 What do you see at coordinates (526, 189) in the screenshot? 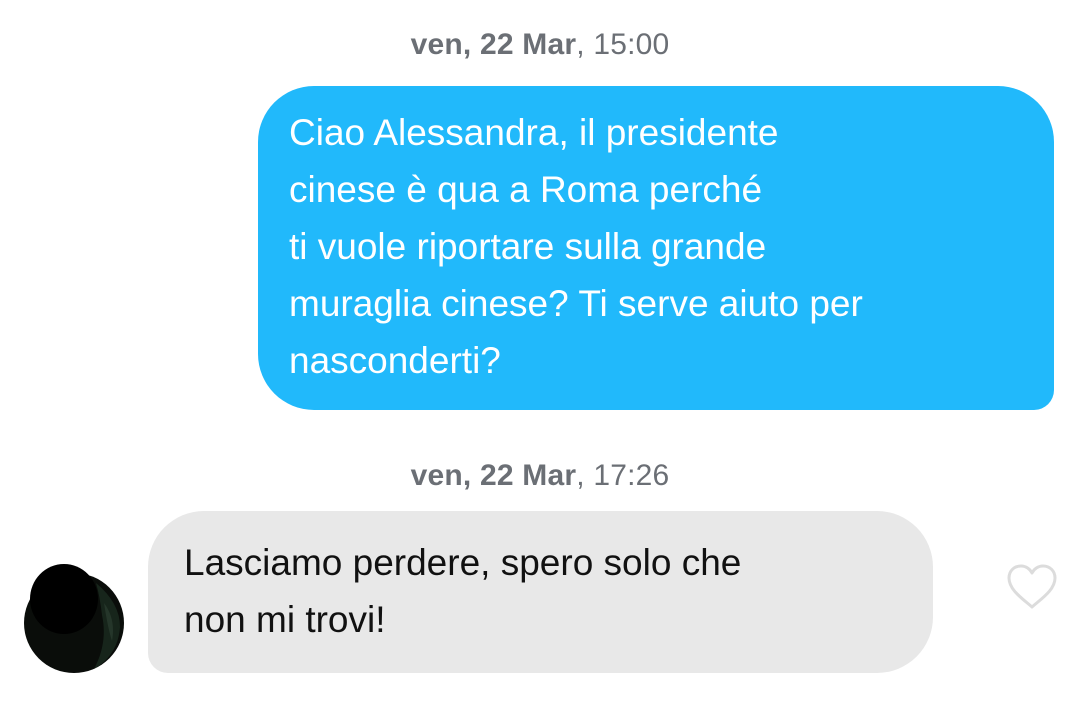
I see `message-line: cinese è qua a Roma perché` at bounding box center [526, 189].